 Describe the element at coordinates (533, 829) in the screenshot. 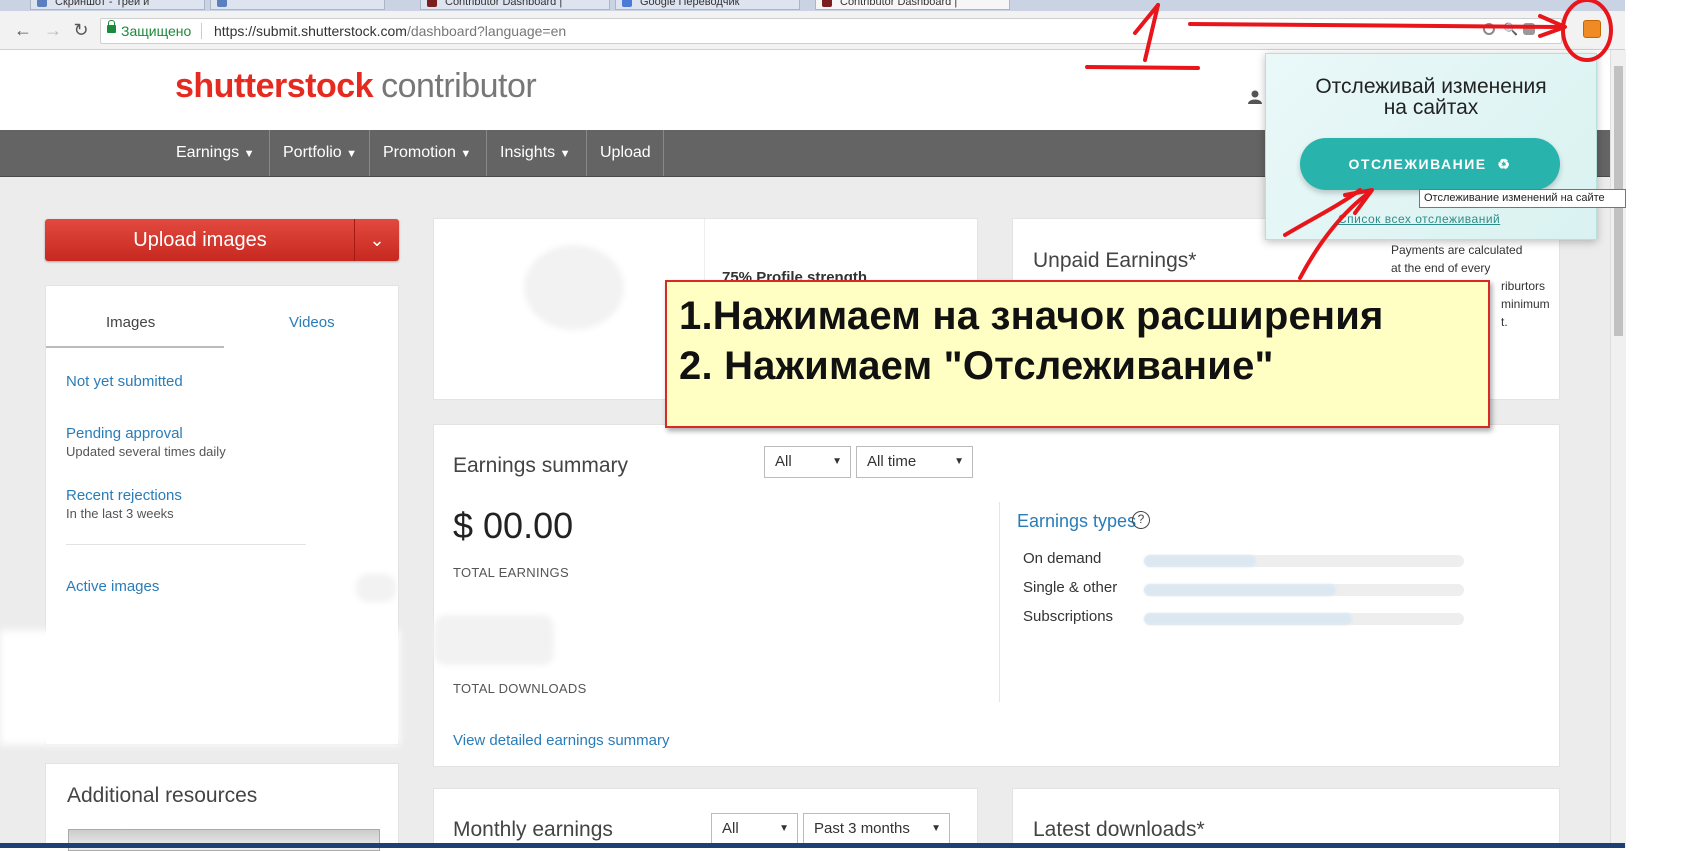

I see `monthly-earnings-title: Monthly earnings` at that location.